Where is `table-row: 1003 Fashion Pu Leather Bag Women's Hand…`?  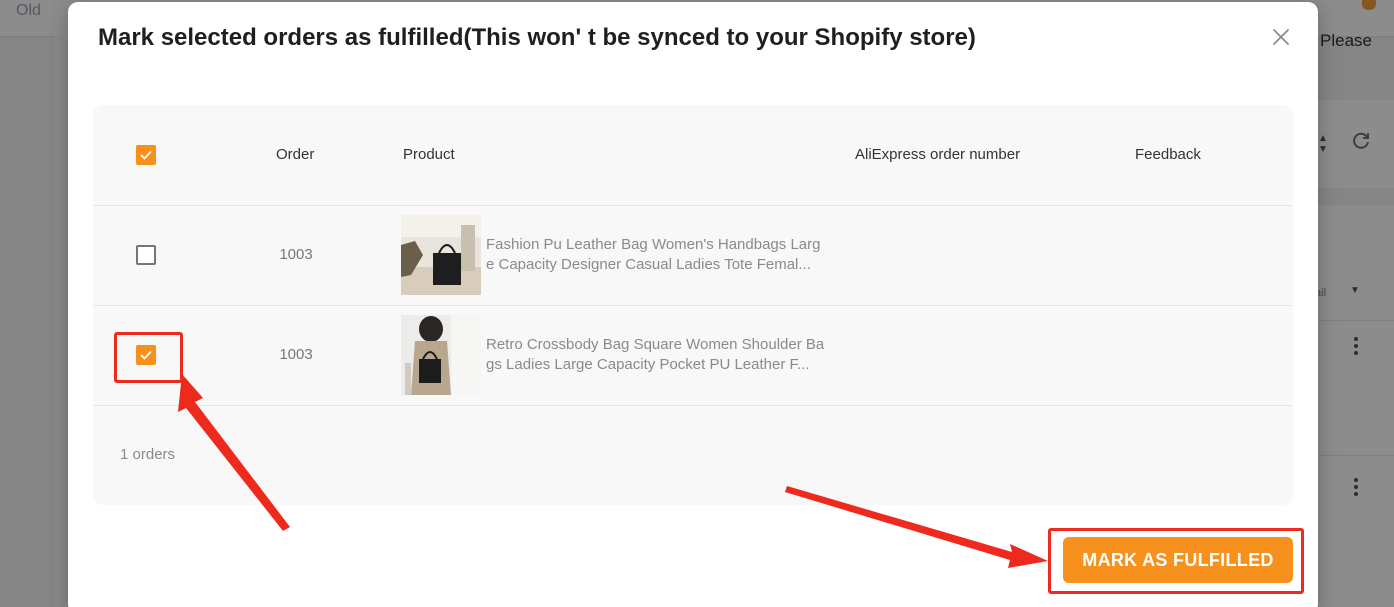 table-row: 1003 Fashion Pu Leather Bag Women's Hand… is located at coordinates (693, 255).